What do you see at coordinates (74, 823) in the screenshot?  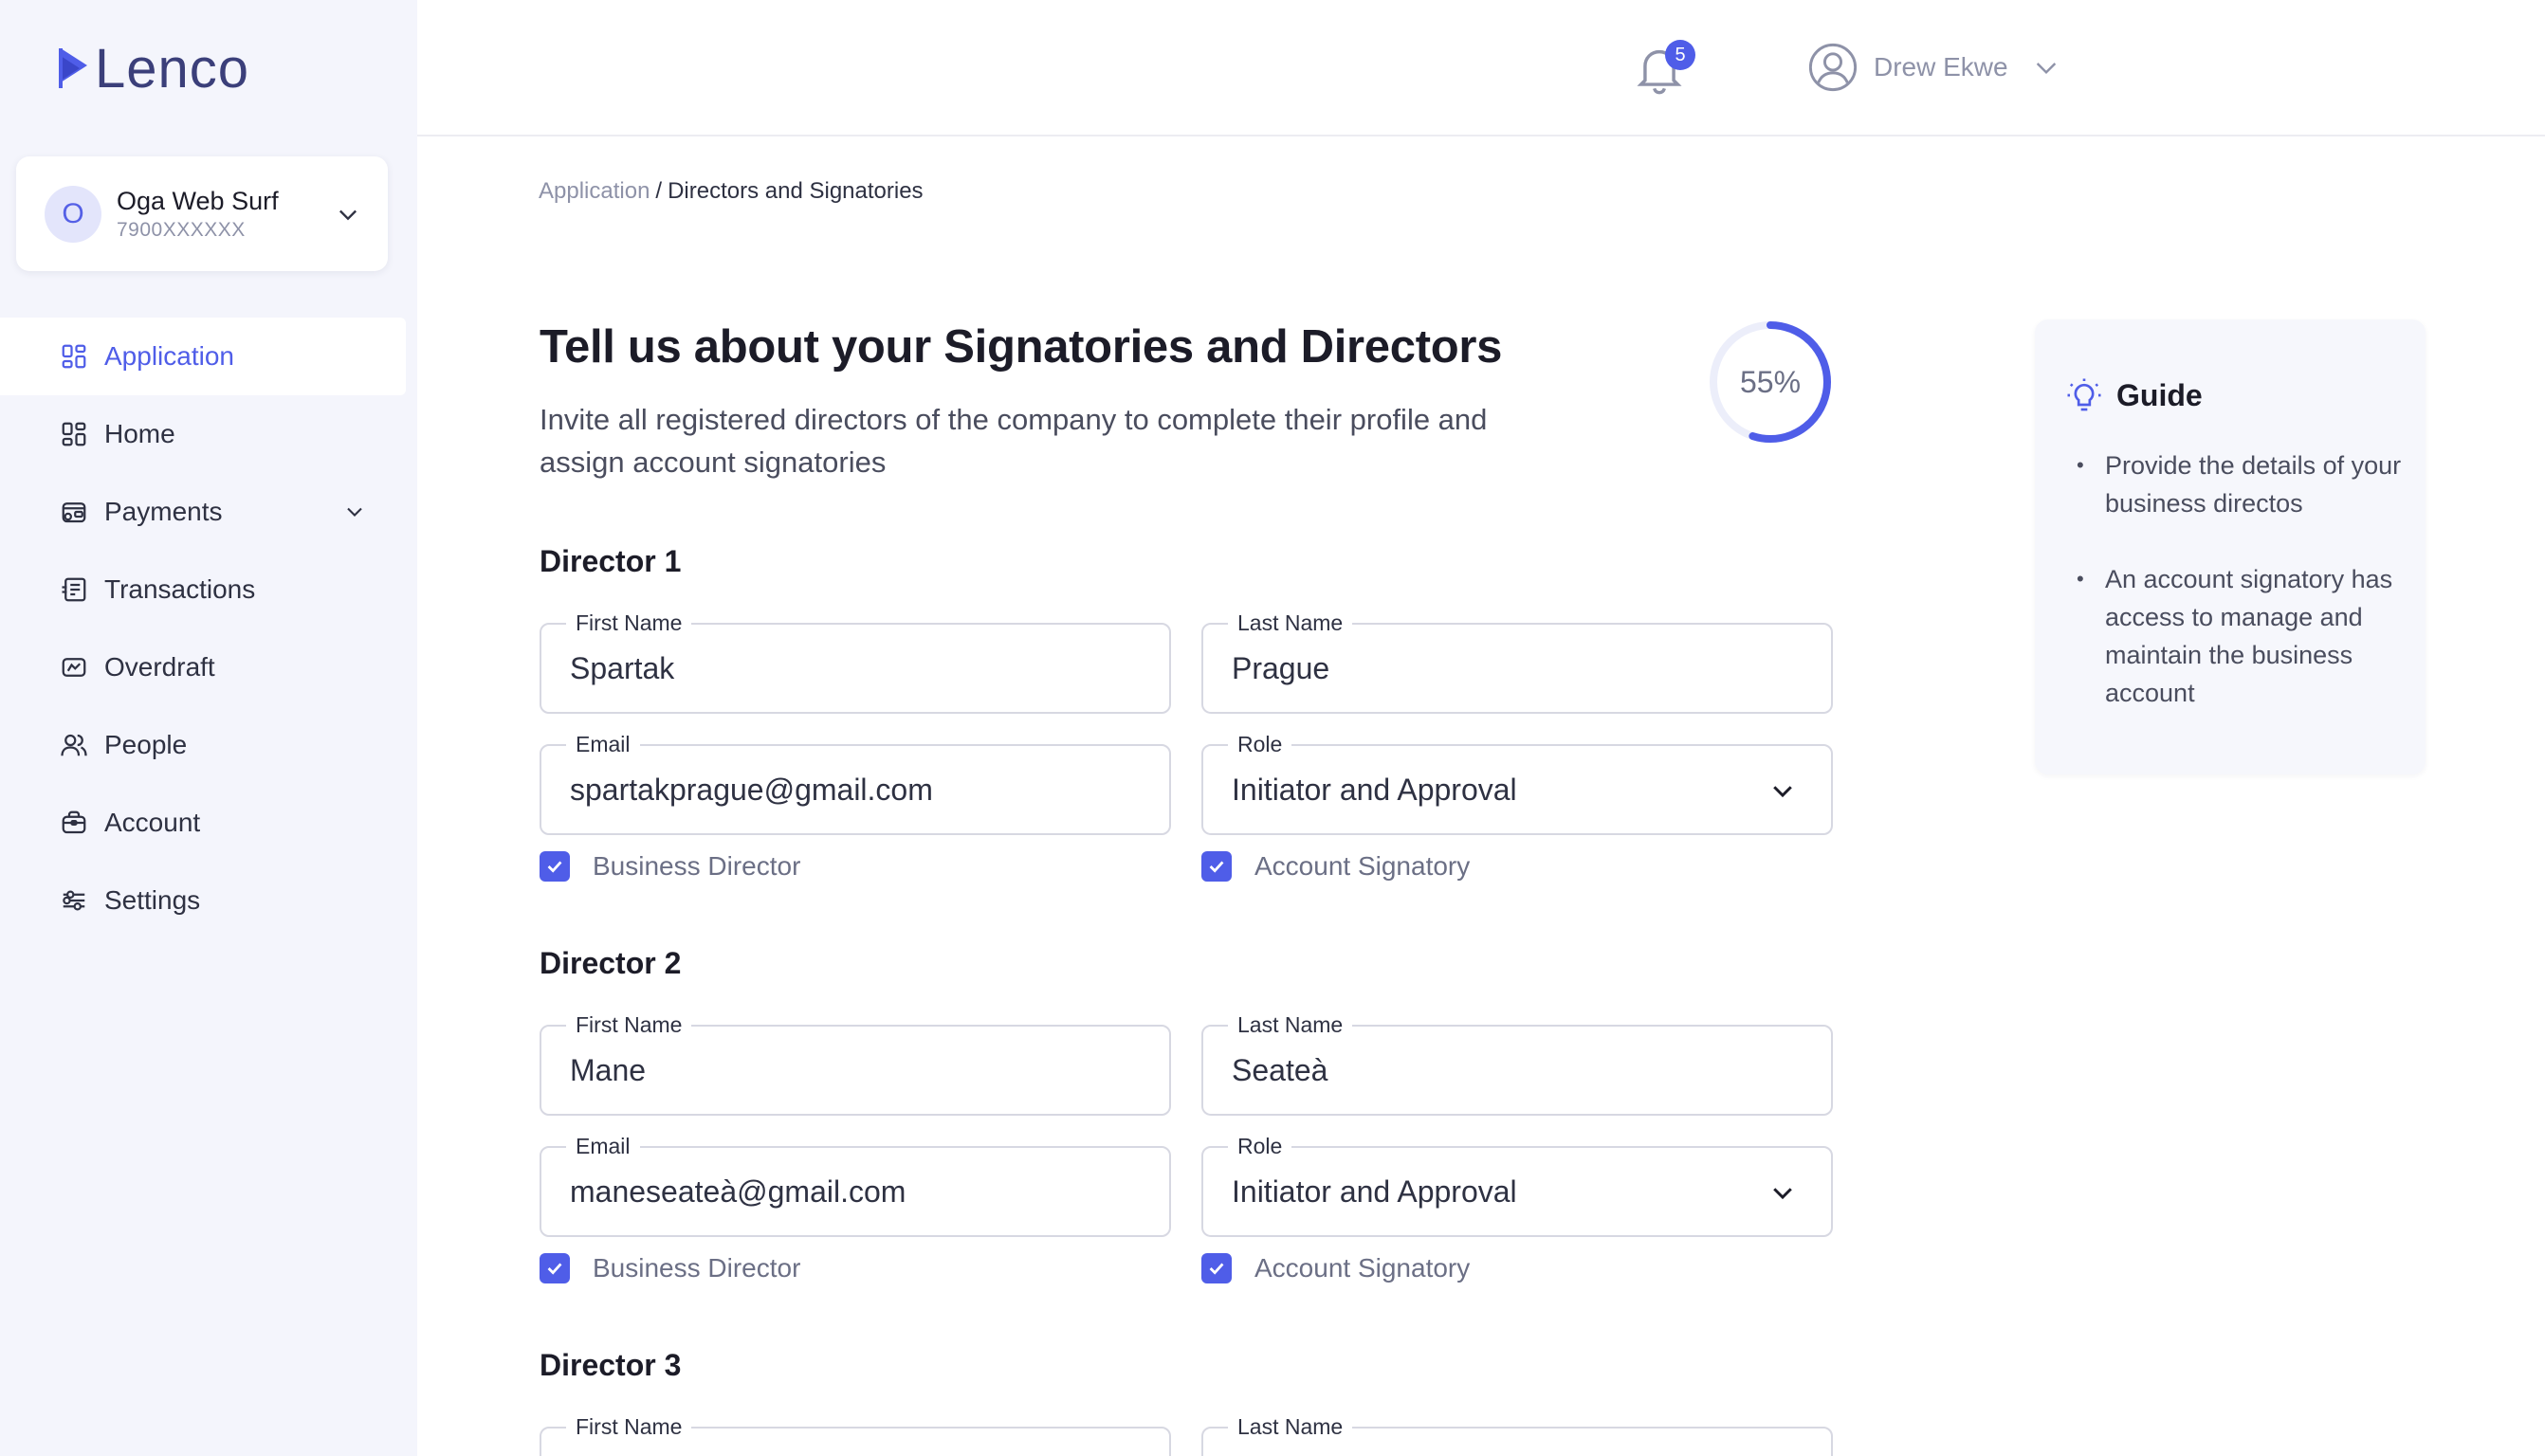 I see `briefcase-icon` at bounding box center [74, 823].